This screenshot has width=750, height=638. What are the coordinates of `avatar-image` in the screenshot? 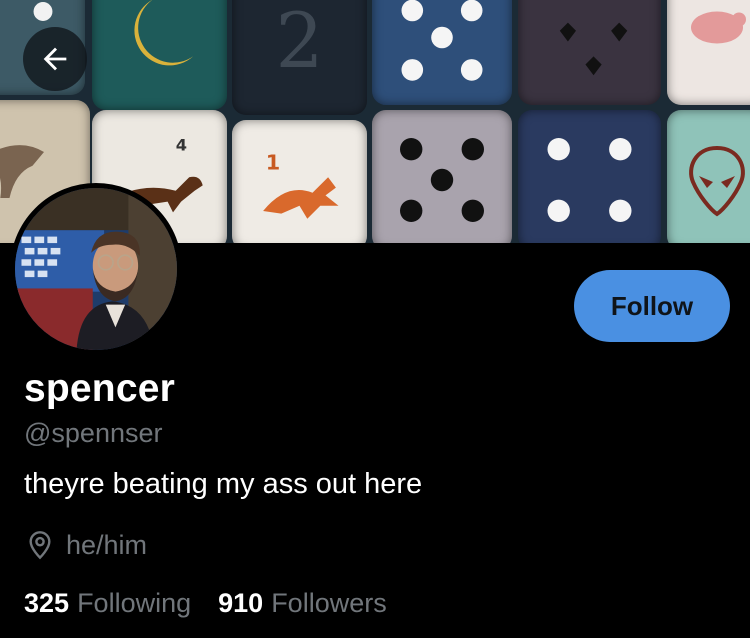 It's located at (96, 269).